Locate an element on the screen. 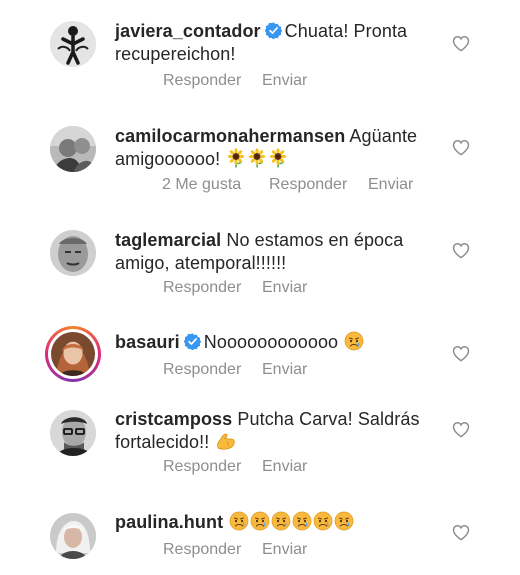 The height and width of the screenshot is (575, 520). comment-username: cristcamposs is located at coordinates (173, 419).